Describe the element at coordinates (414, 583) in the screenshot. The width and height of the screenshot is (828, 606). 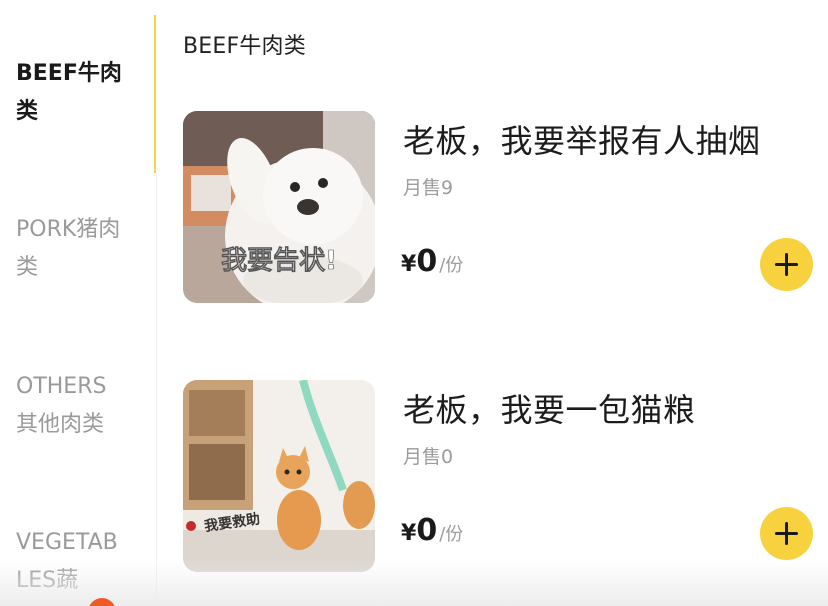
I see `bottom-bar-shadow` at that location.